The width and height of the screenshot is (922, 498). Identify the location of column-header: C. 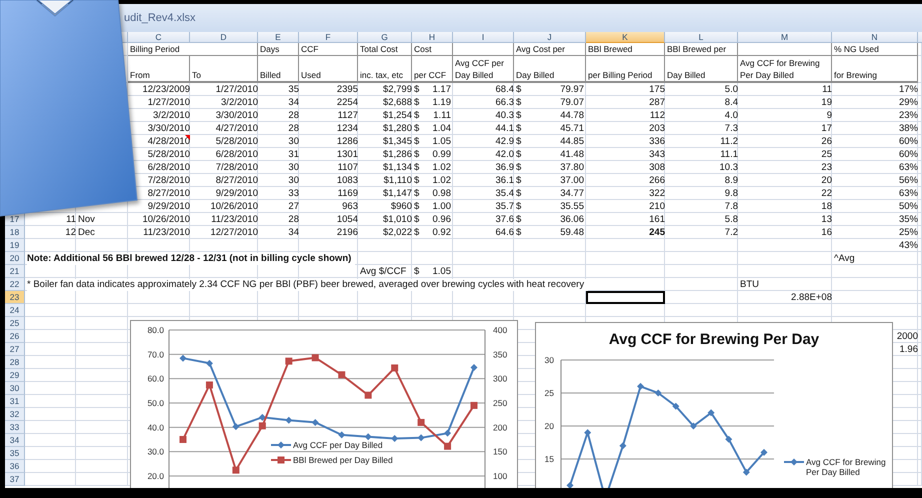
(159, 37).